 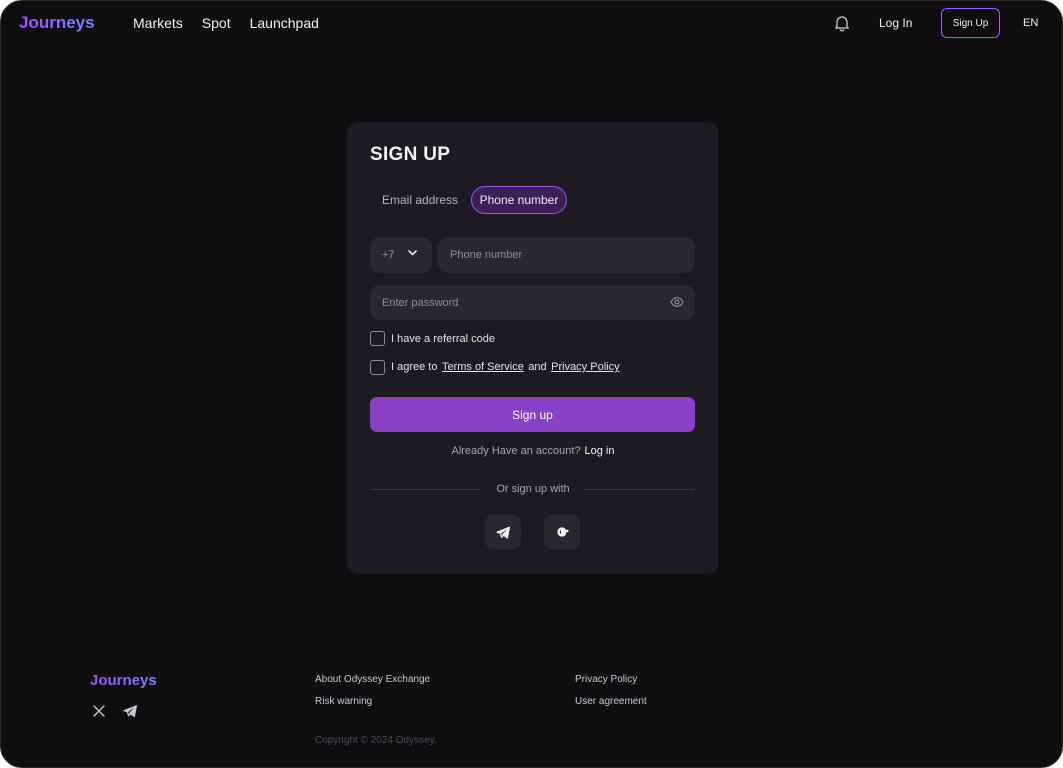 I want to click on google-signup-button, so click(x=562, y=532).